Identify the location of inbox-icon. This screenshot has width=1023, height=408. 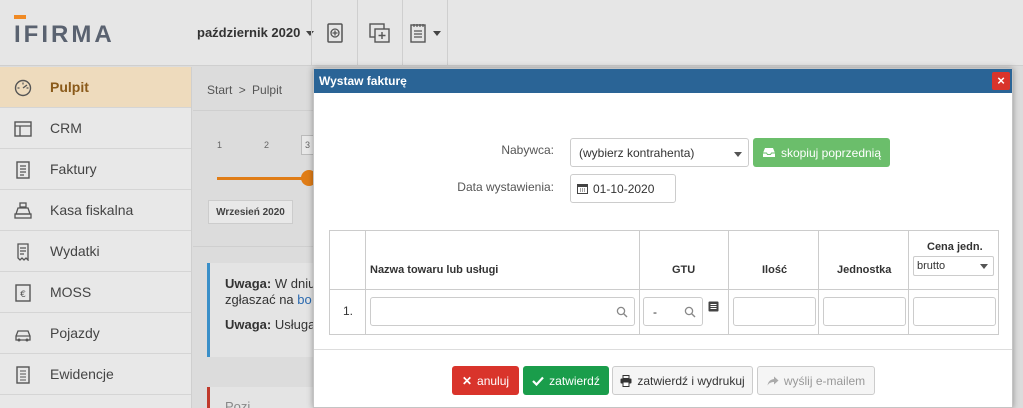
(768, 152).